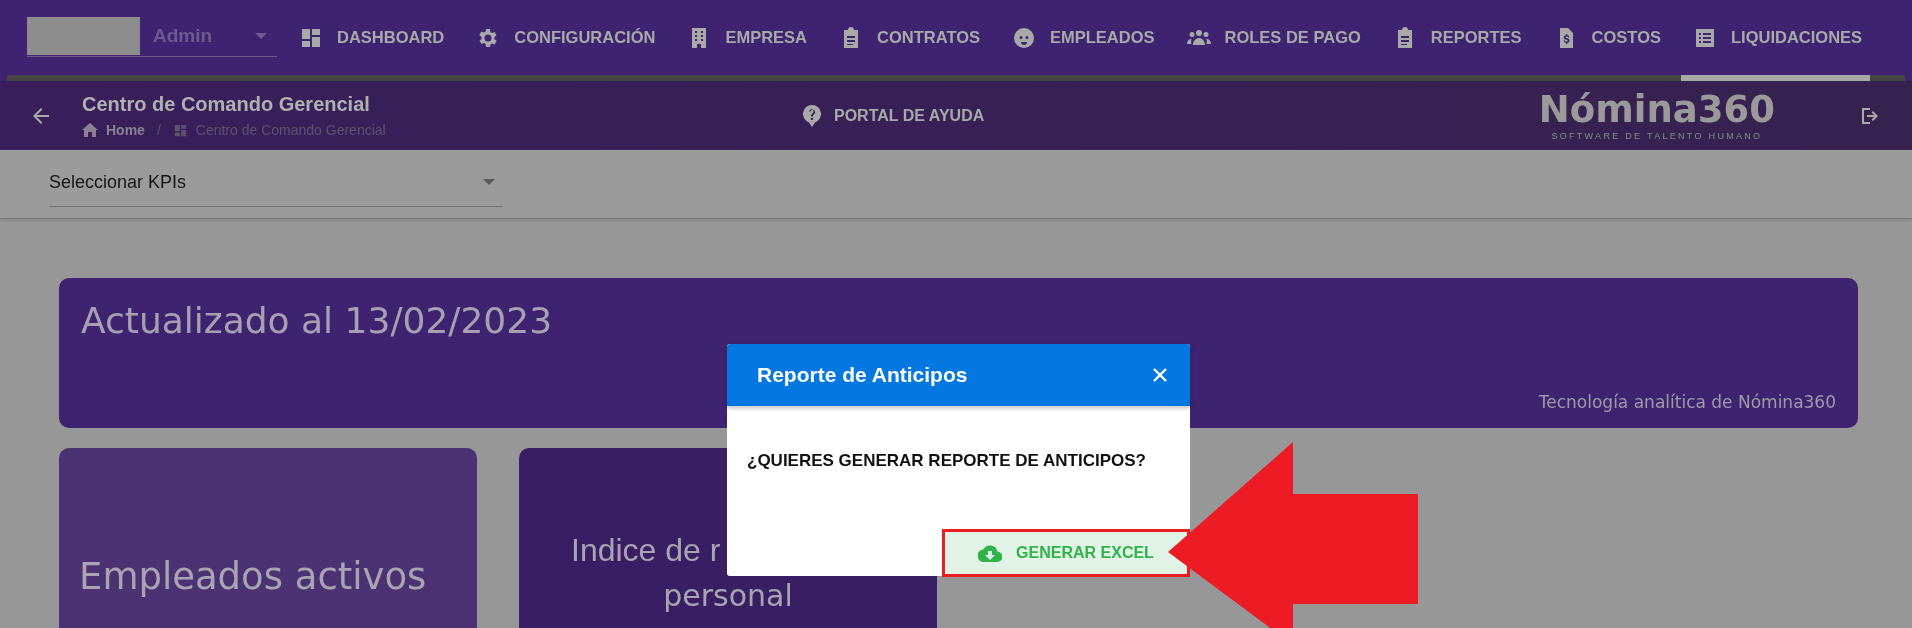  Describe the element at coordinates (253, 577) in the screenshot. I see `card-title-line: Empleados activos` at that location.